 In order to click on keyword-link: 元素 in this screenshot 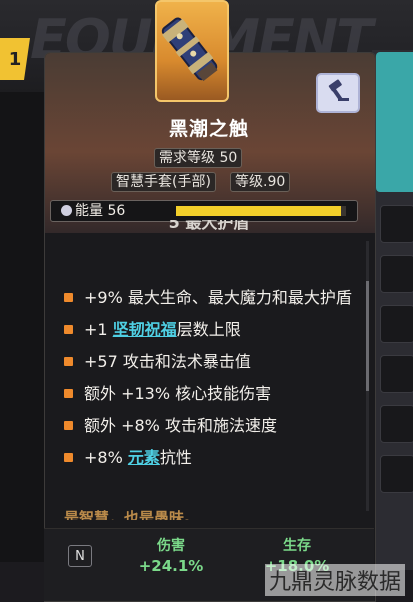, I will do `click(144, 457)`.